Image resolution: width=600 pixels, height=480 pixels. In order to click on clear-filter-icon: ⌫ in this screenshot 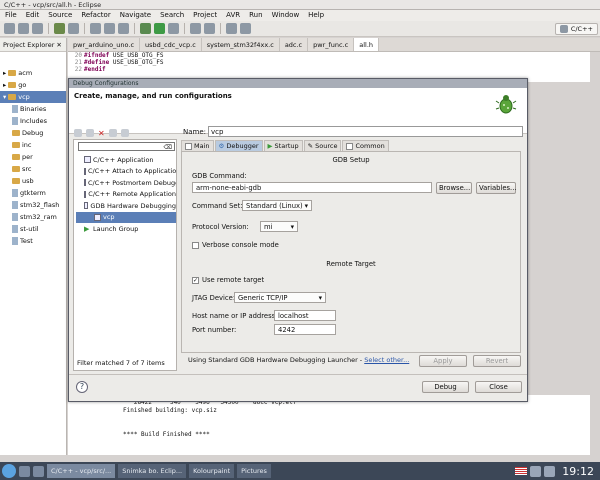, I will do `click(168, 147)`.